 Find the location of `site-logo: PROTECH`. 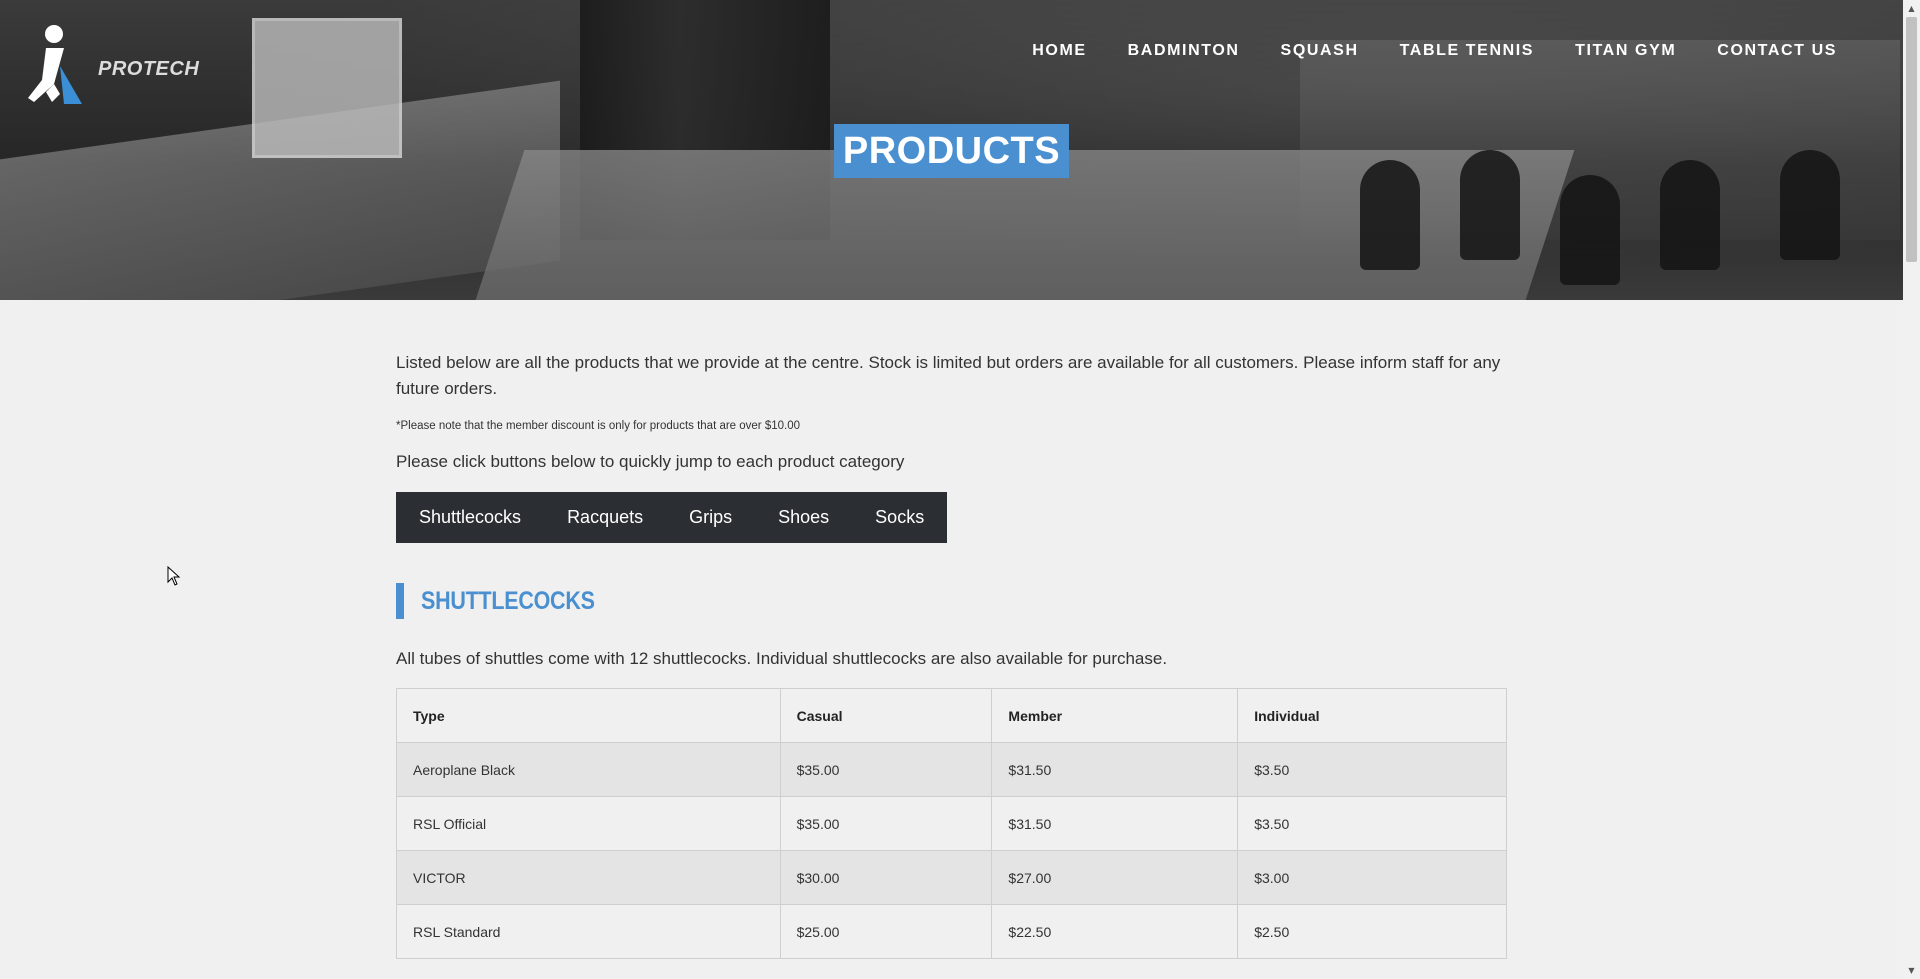

site-logo: PROTECH is located at coordinates (114, 67).